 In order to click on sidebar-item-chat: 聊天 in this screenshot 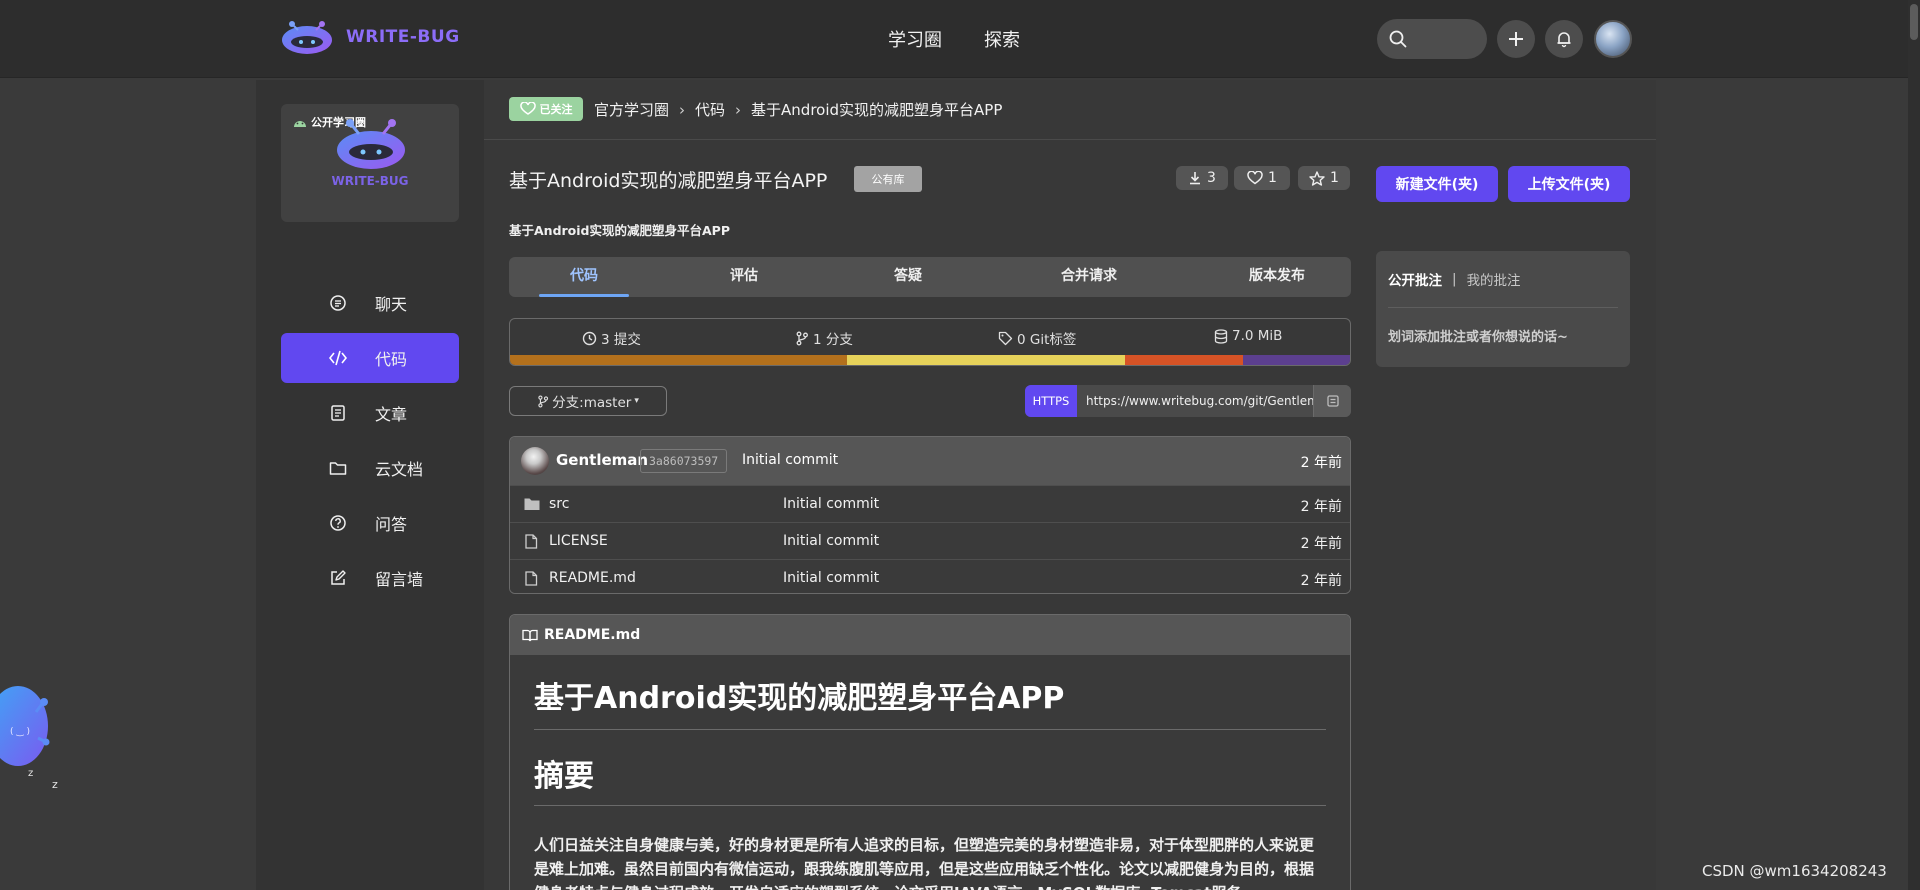, I will do `click(370, 303)`.